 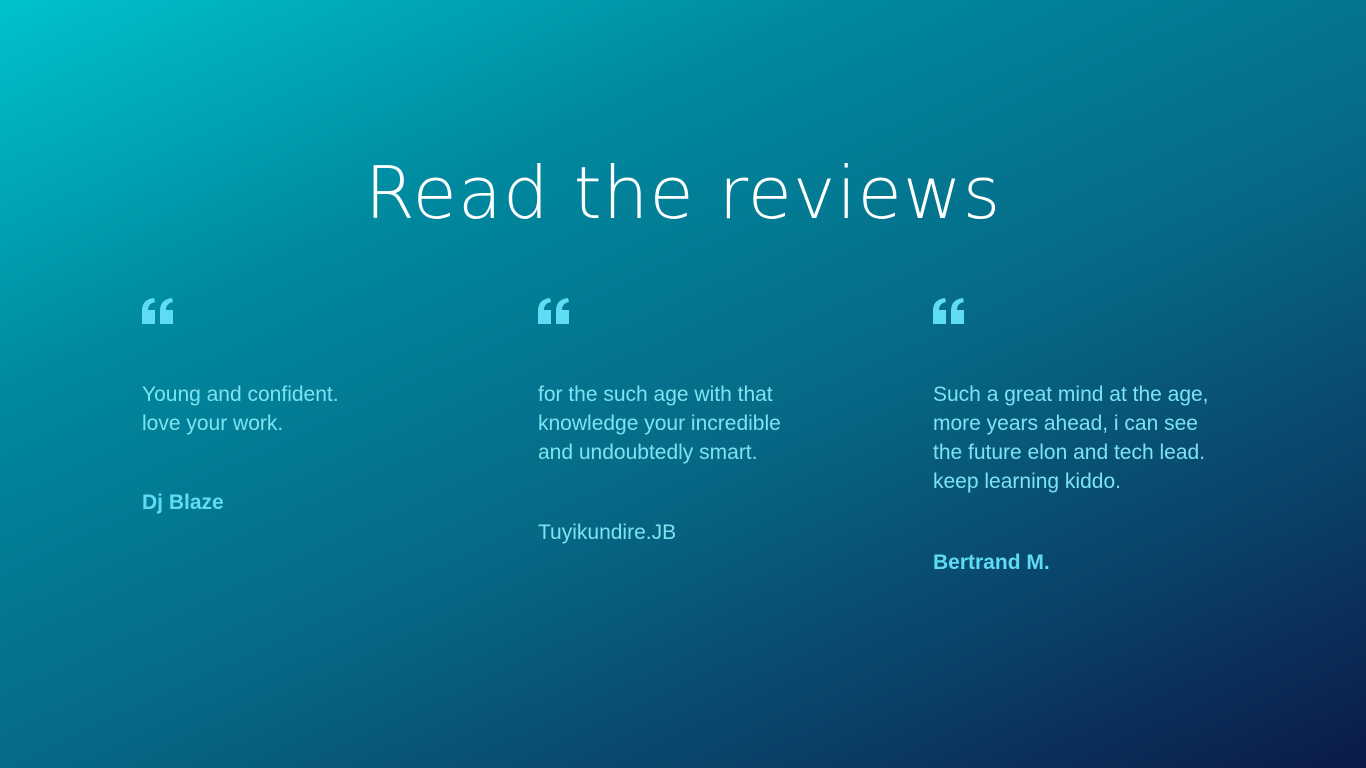 I want to click on review-author: Bertrand M., so click(x=991, y=562).